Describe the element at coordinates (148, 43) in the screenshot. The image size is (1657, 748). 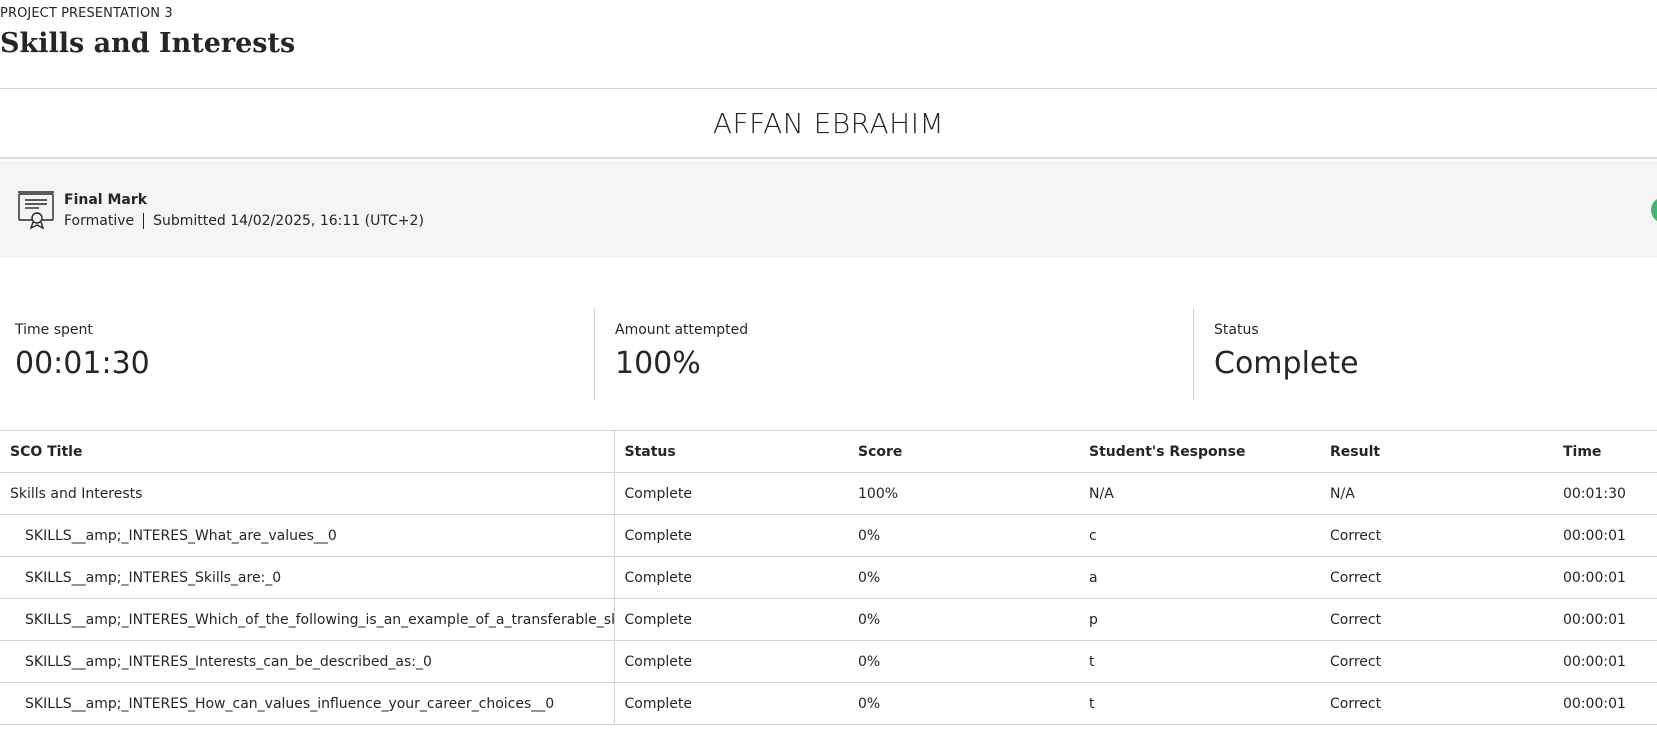
I see `page-title: Skills and Interests` at that location.